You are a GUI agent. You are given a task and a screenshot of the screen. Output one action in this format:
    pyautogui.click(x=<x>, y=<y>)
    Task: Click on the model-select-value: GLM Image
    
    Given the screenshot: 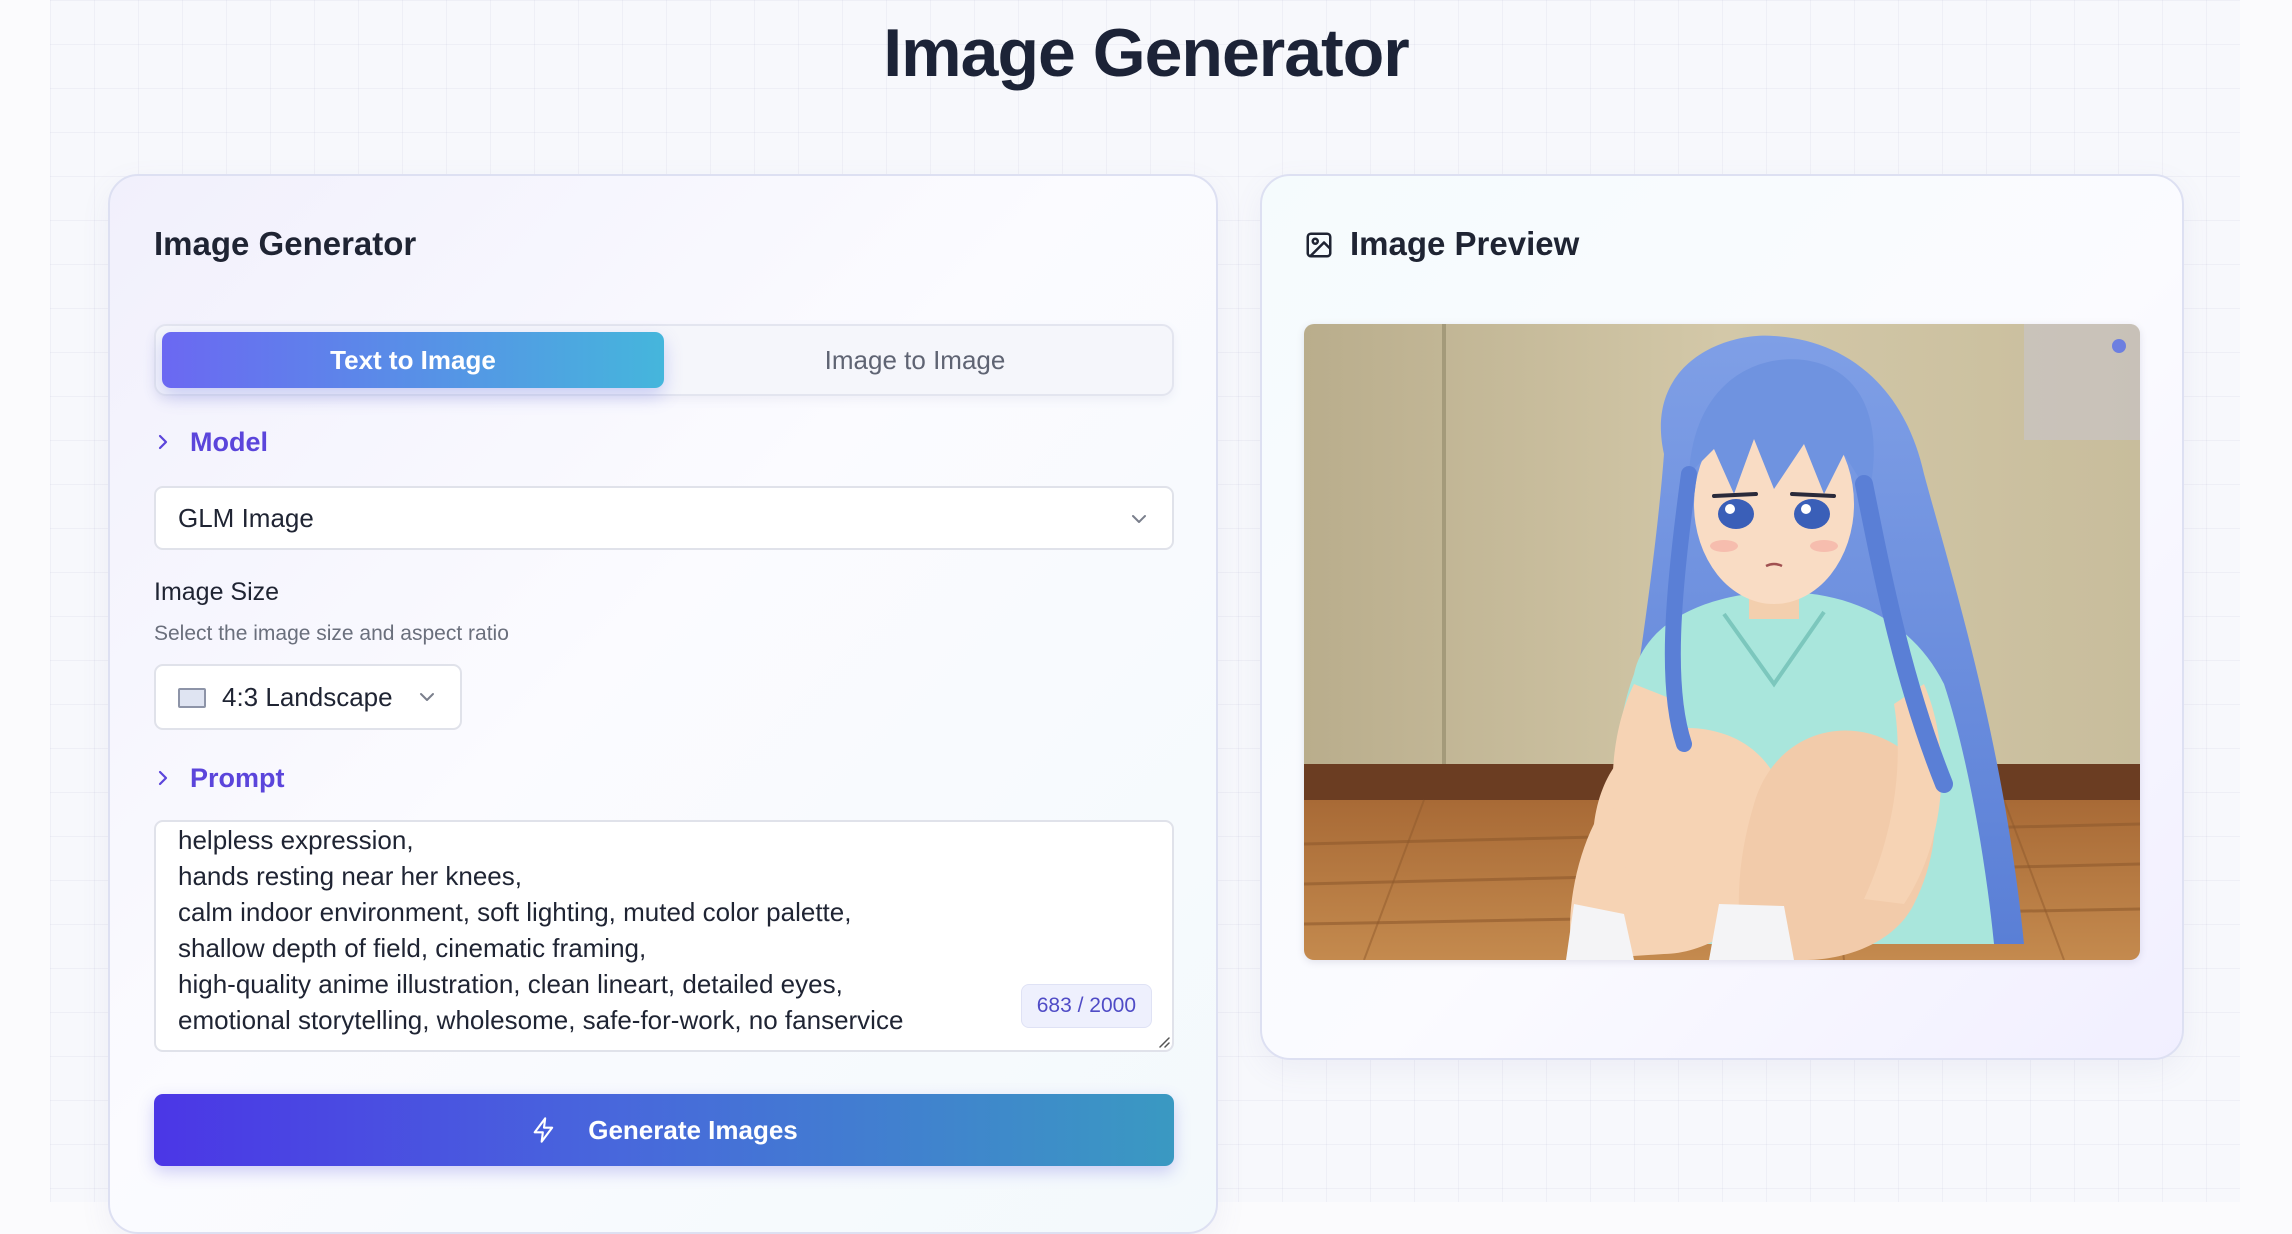 What is the action you would take?
    pyautogui.click(x=246, y=518)
    